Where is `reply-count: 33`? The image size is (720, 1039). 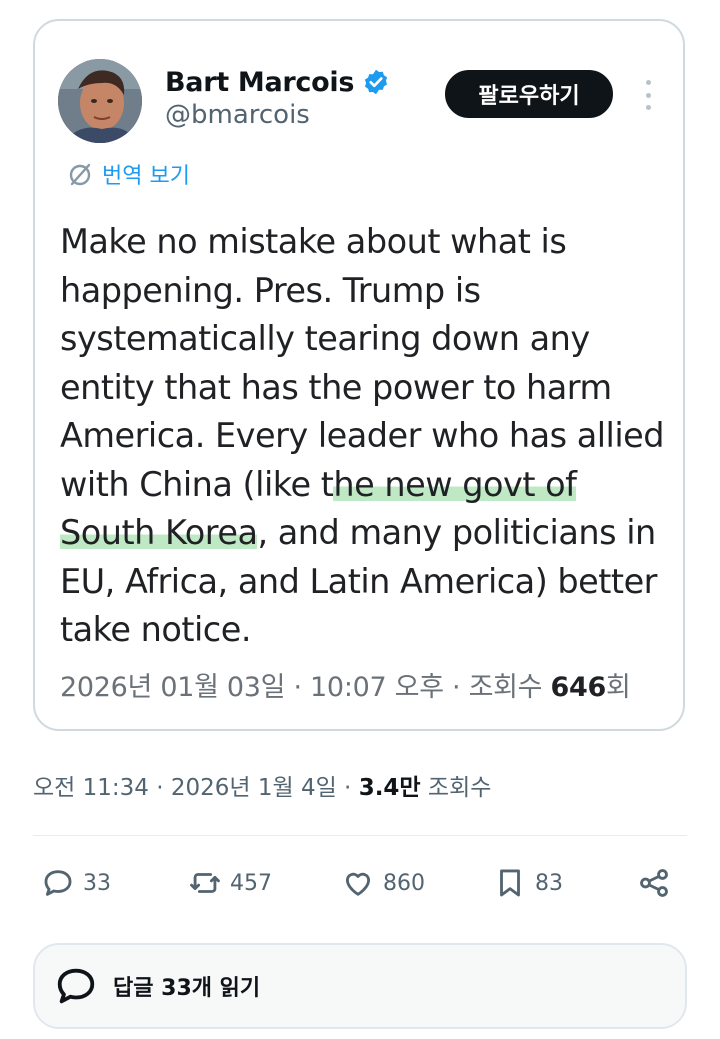 reply-count: 33 is located at coordinates (97, 883).